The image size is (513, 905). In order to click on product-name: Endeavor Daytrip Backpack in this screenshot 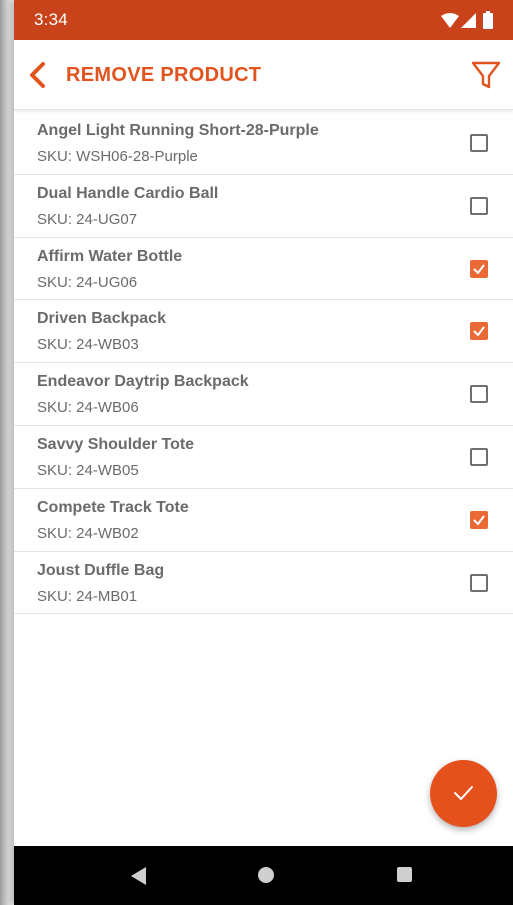, I will do `click(143, 382)`.